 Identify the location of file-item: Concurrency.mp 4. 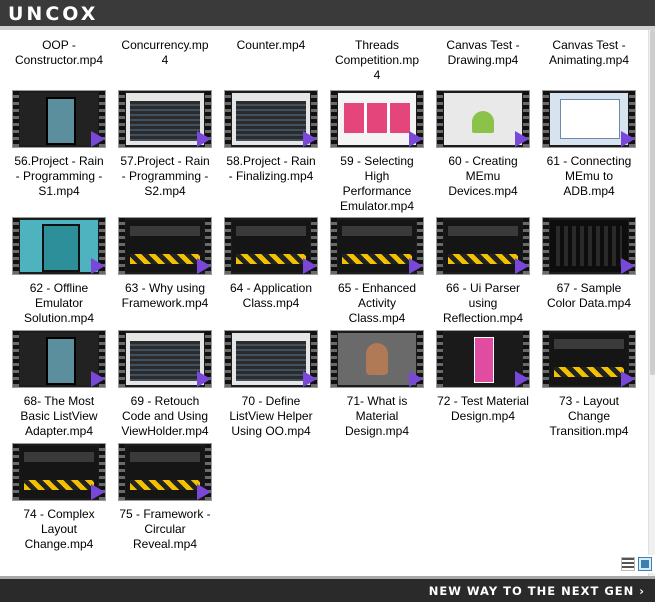
(165, 53).